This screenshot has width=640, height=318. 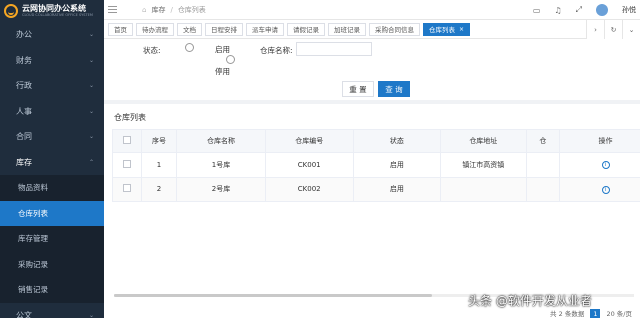 I want to click on topbar: ⌂ 库存 / 仓库列表 ▭ ♫ ⤢ 孙悦, so click(x=372, y=10).